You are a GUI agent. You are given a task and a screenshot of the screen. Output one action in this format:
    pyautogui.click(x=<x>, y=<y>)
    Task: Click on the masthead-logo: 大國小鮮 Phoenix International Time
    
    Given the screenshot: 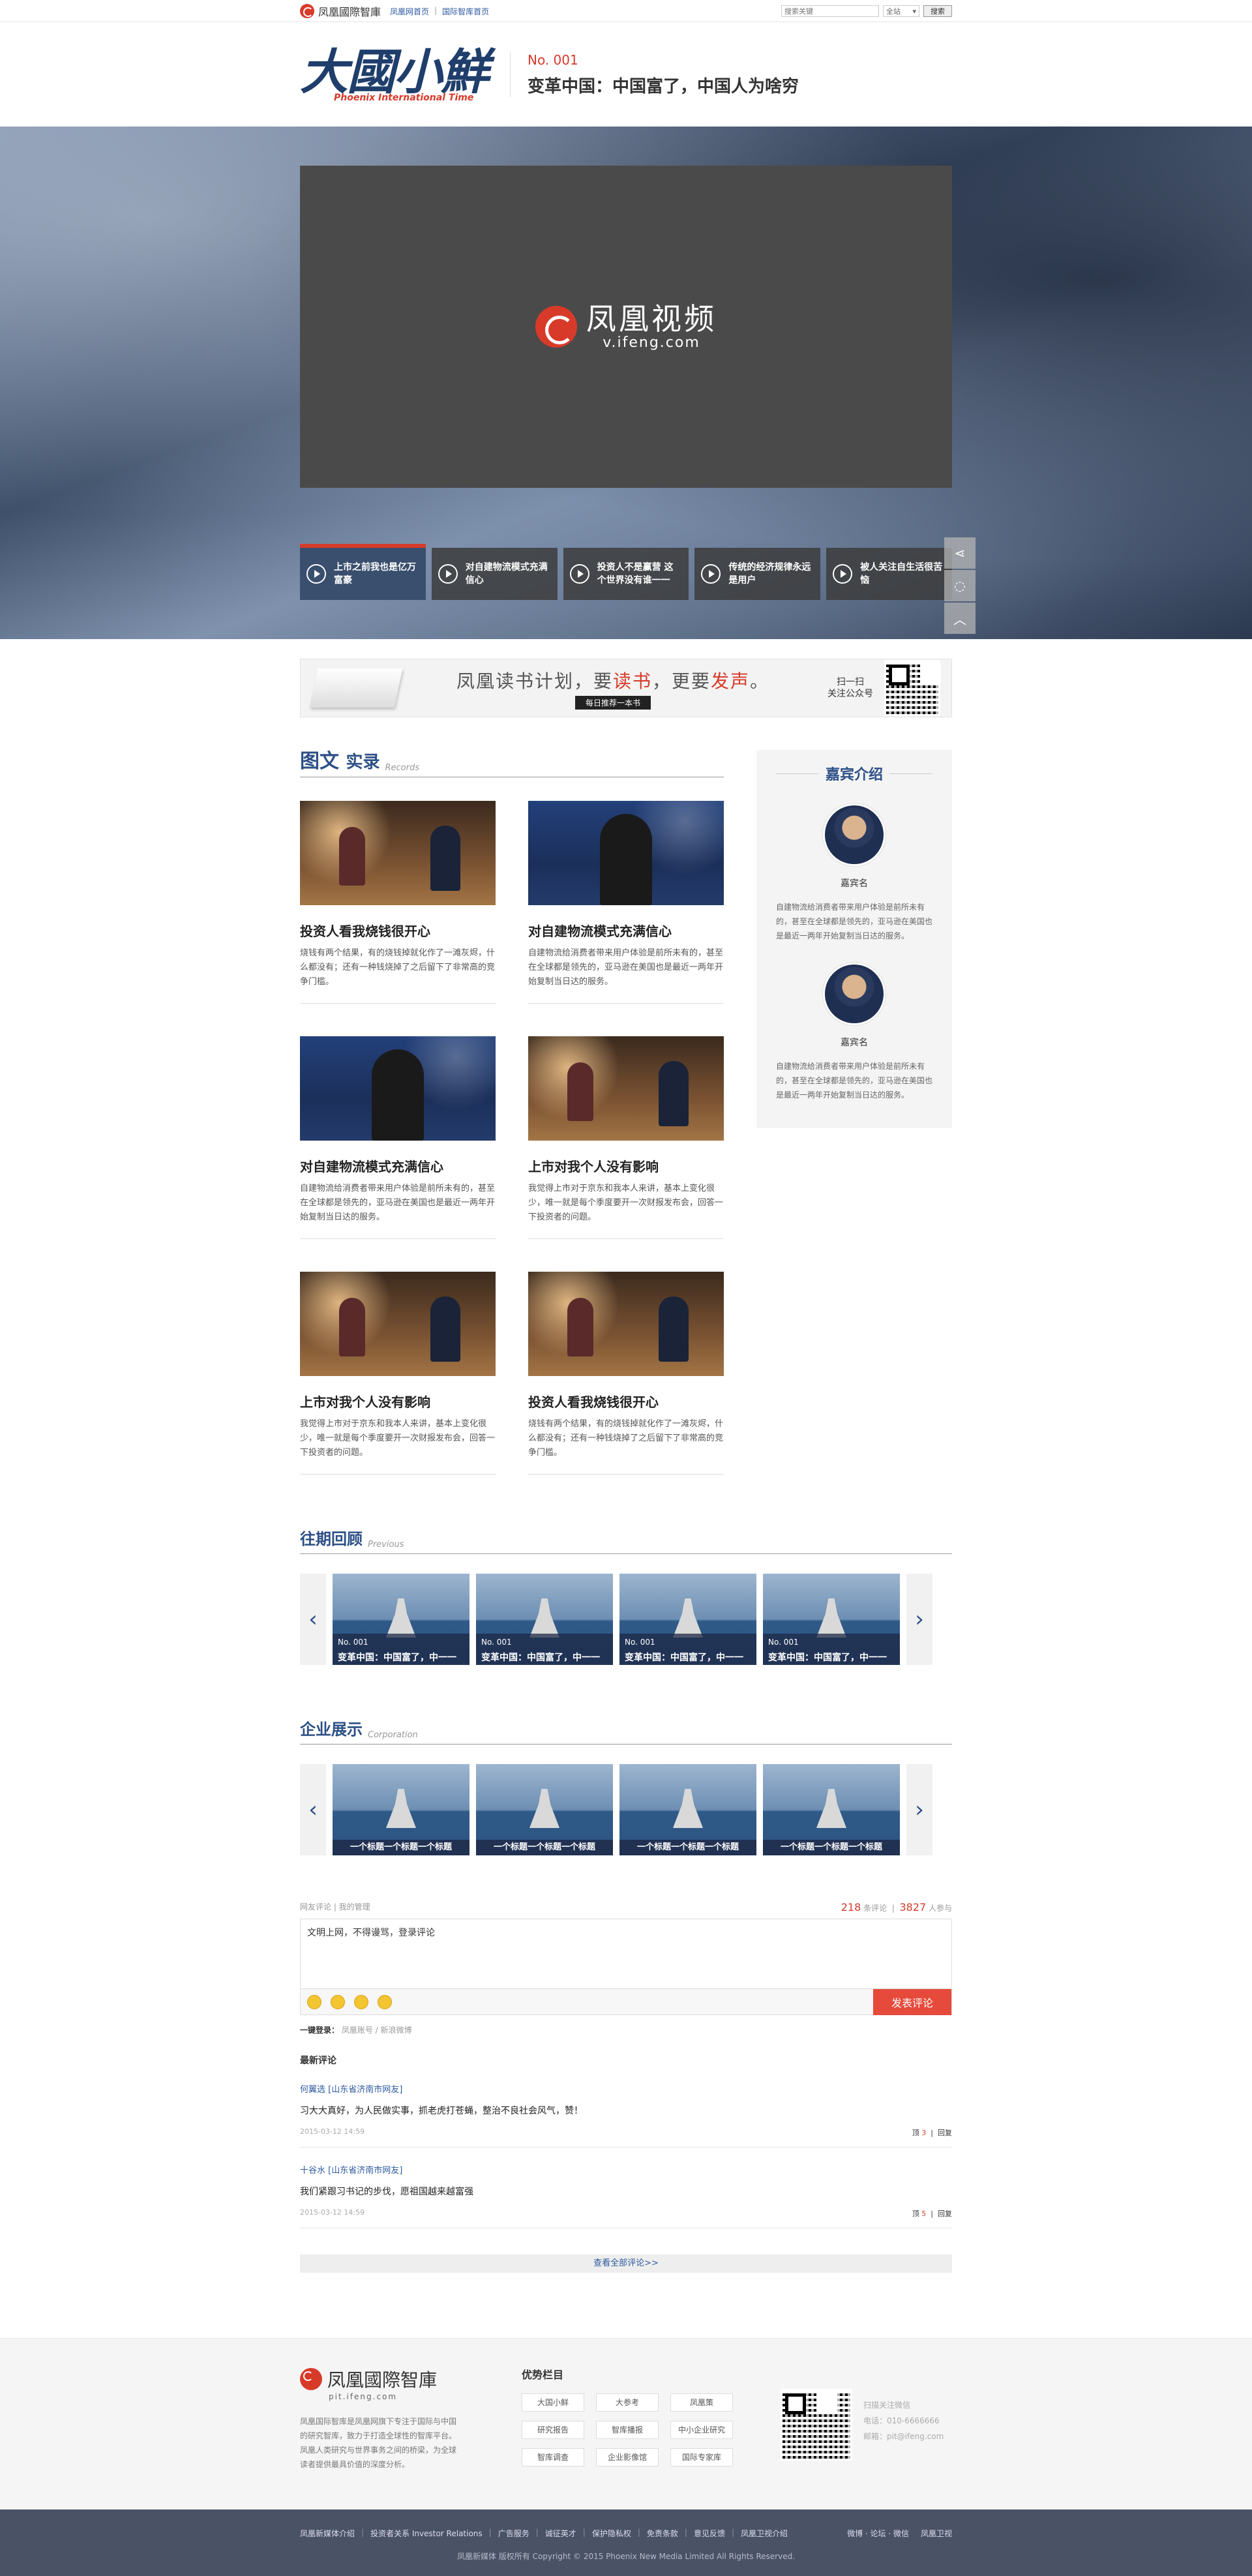 What is the action you would take?
    pyautogui.click(x=394, y=74)
    